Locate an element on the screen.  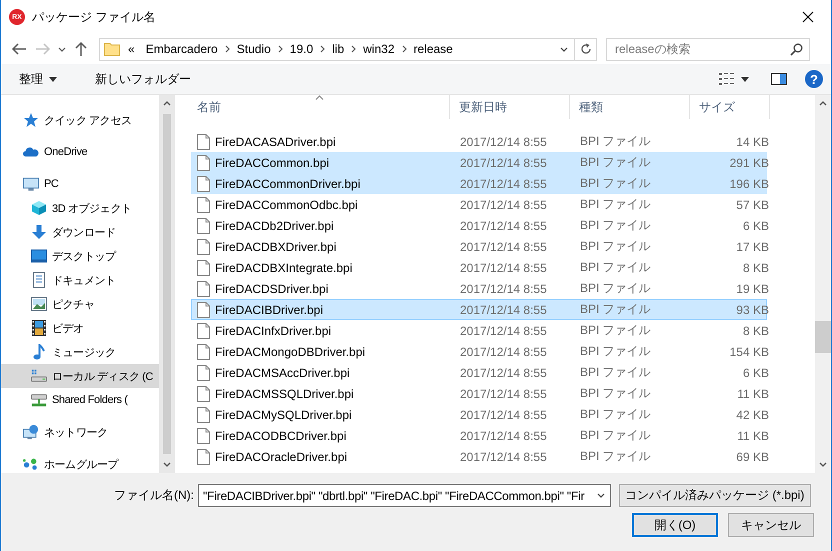
forward-arrow-icon is located at coordinates (43, 49).